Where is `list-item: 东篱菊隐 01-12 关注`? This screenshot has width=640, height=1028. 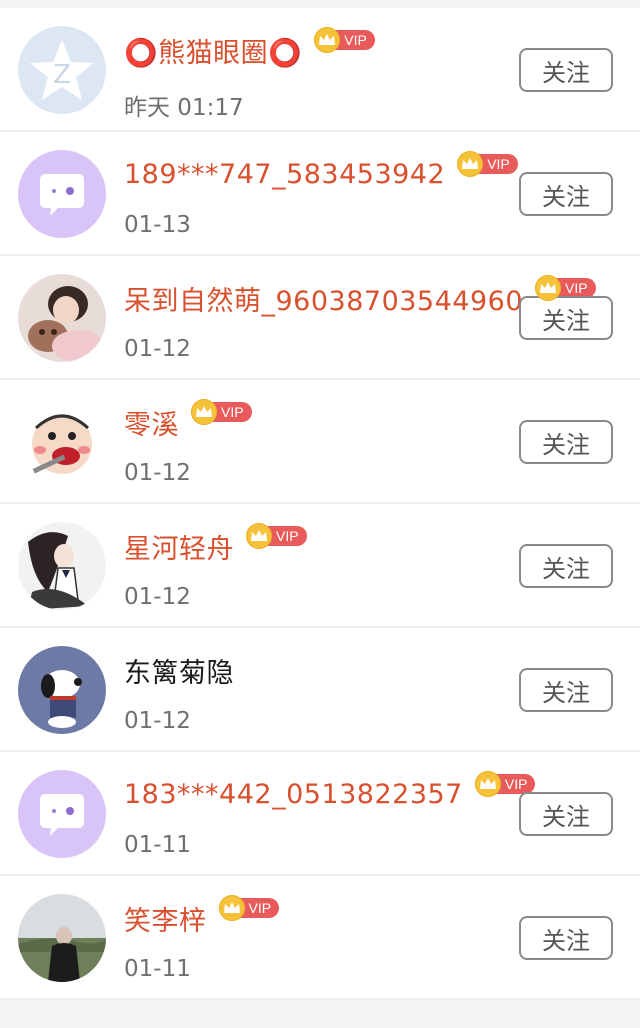
list-item: 东篱菊隐 01-12 关注 is located at coordinates (320, 690).